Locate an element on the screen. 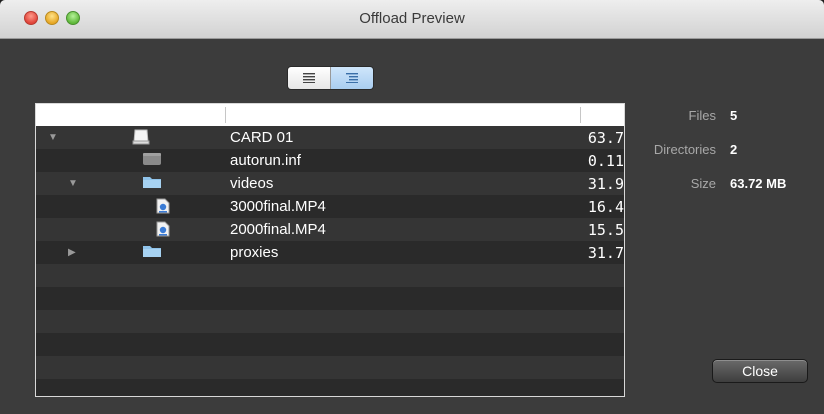  files-label: Files is located at coordinates (702, 115).